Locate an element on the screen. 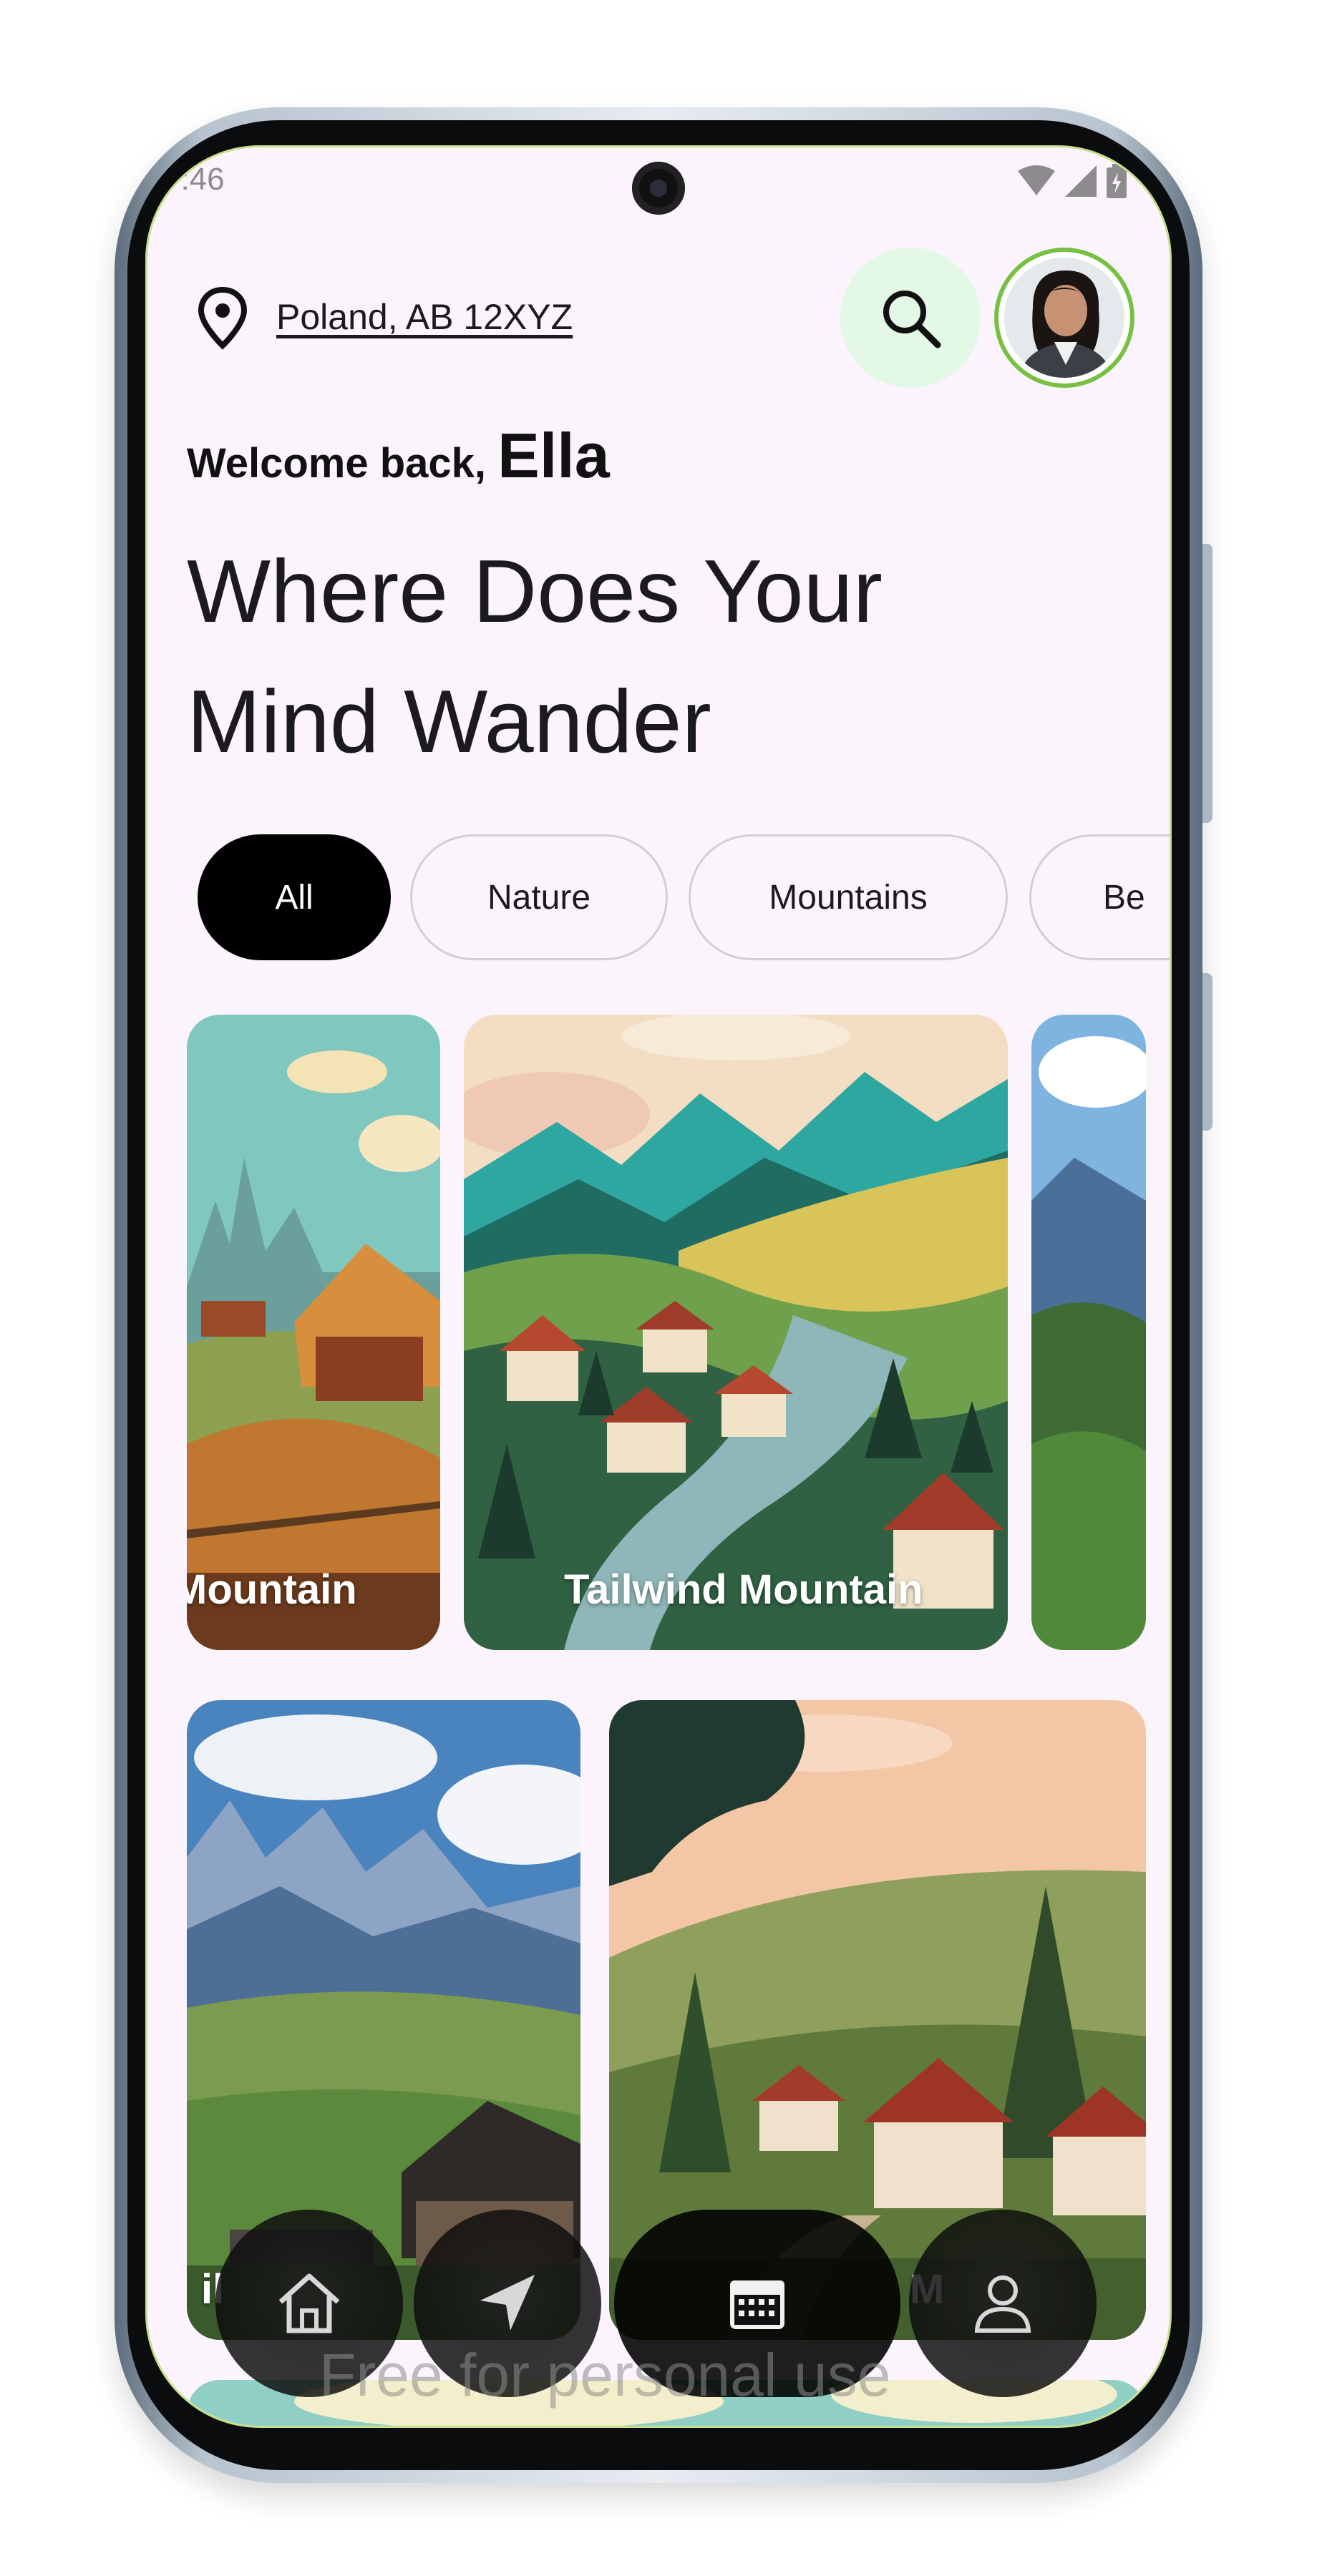  battery-icon is located at coordinates (1117, 181).